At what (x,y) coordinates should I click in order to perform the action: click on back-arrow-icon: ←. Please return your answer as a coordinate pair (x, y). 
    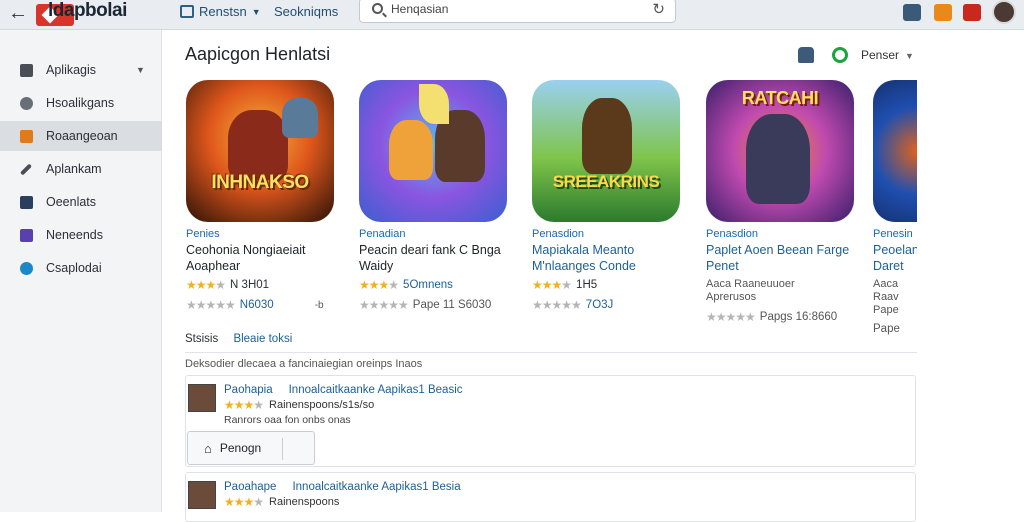
    Looking at the image, I should click on (18, 13).